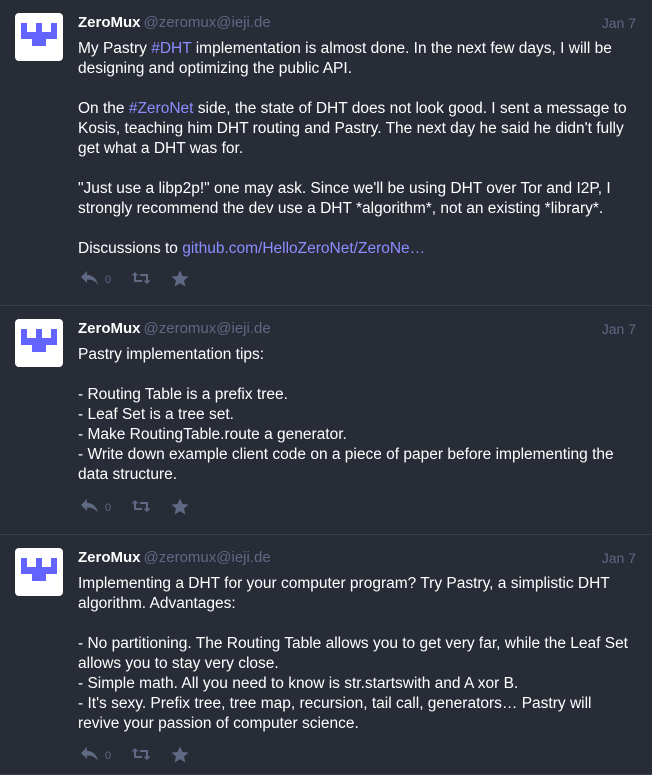 This screenshot has width=652, height=775. What do you see at coordinates (171, 48) in the screenshot?
I see `hashtag-dht: #DHT` at bounding box center [171, 48].